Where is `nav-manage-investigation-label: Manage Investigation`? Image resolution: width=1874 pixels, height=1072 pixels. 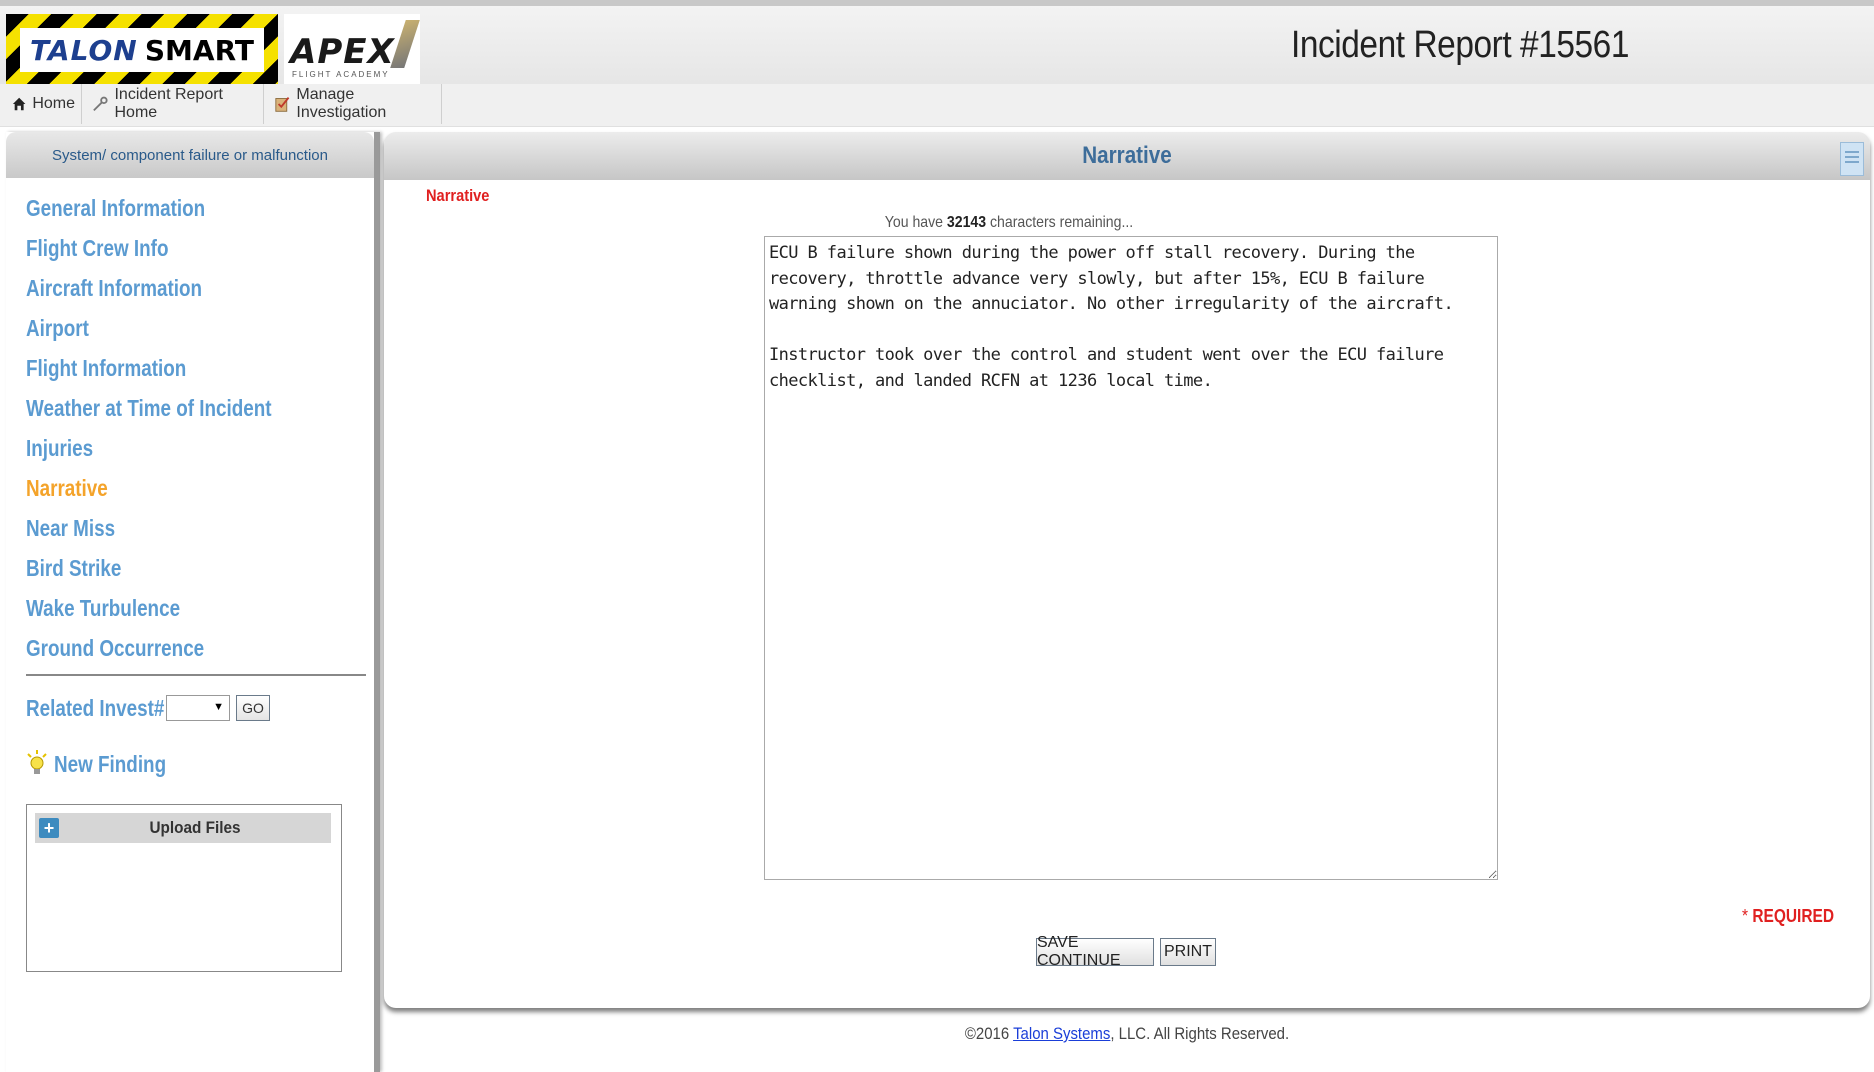
nav-manage-investigation-label: Manage Investigation is located at coordinates (341, 103).